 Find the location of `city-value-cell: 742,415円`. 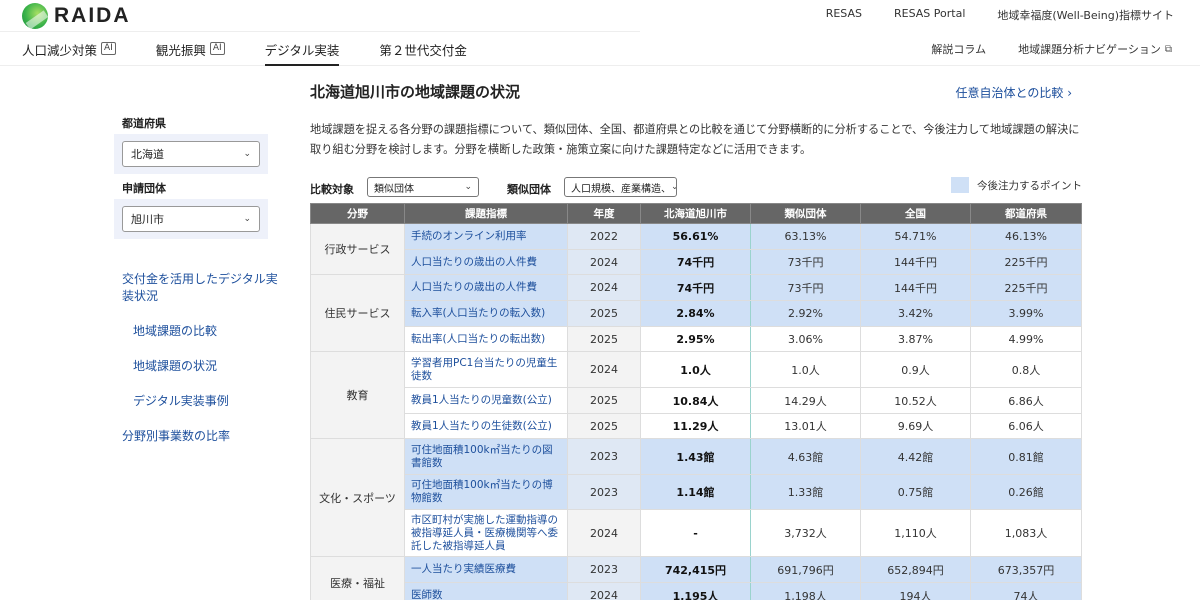

city-value-cell: 742,415円 is located at coordinates (695, 569).